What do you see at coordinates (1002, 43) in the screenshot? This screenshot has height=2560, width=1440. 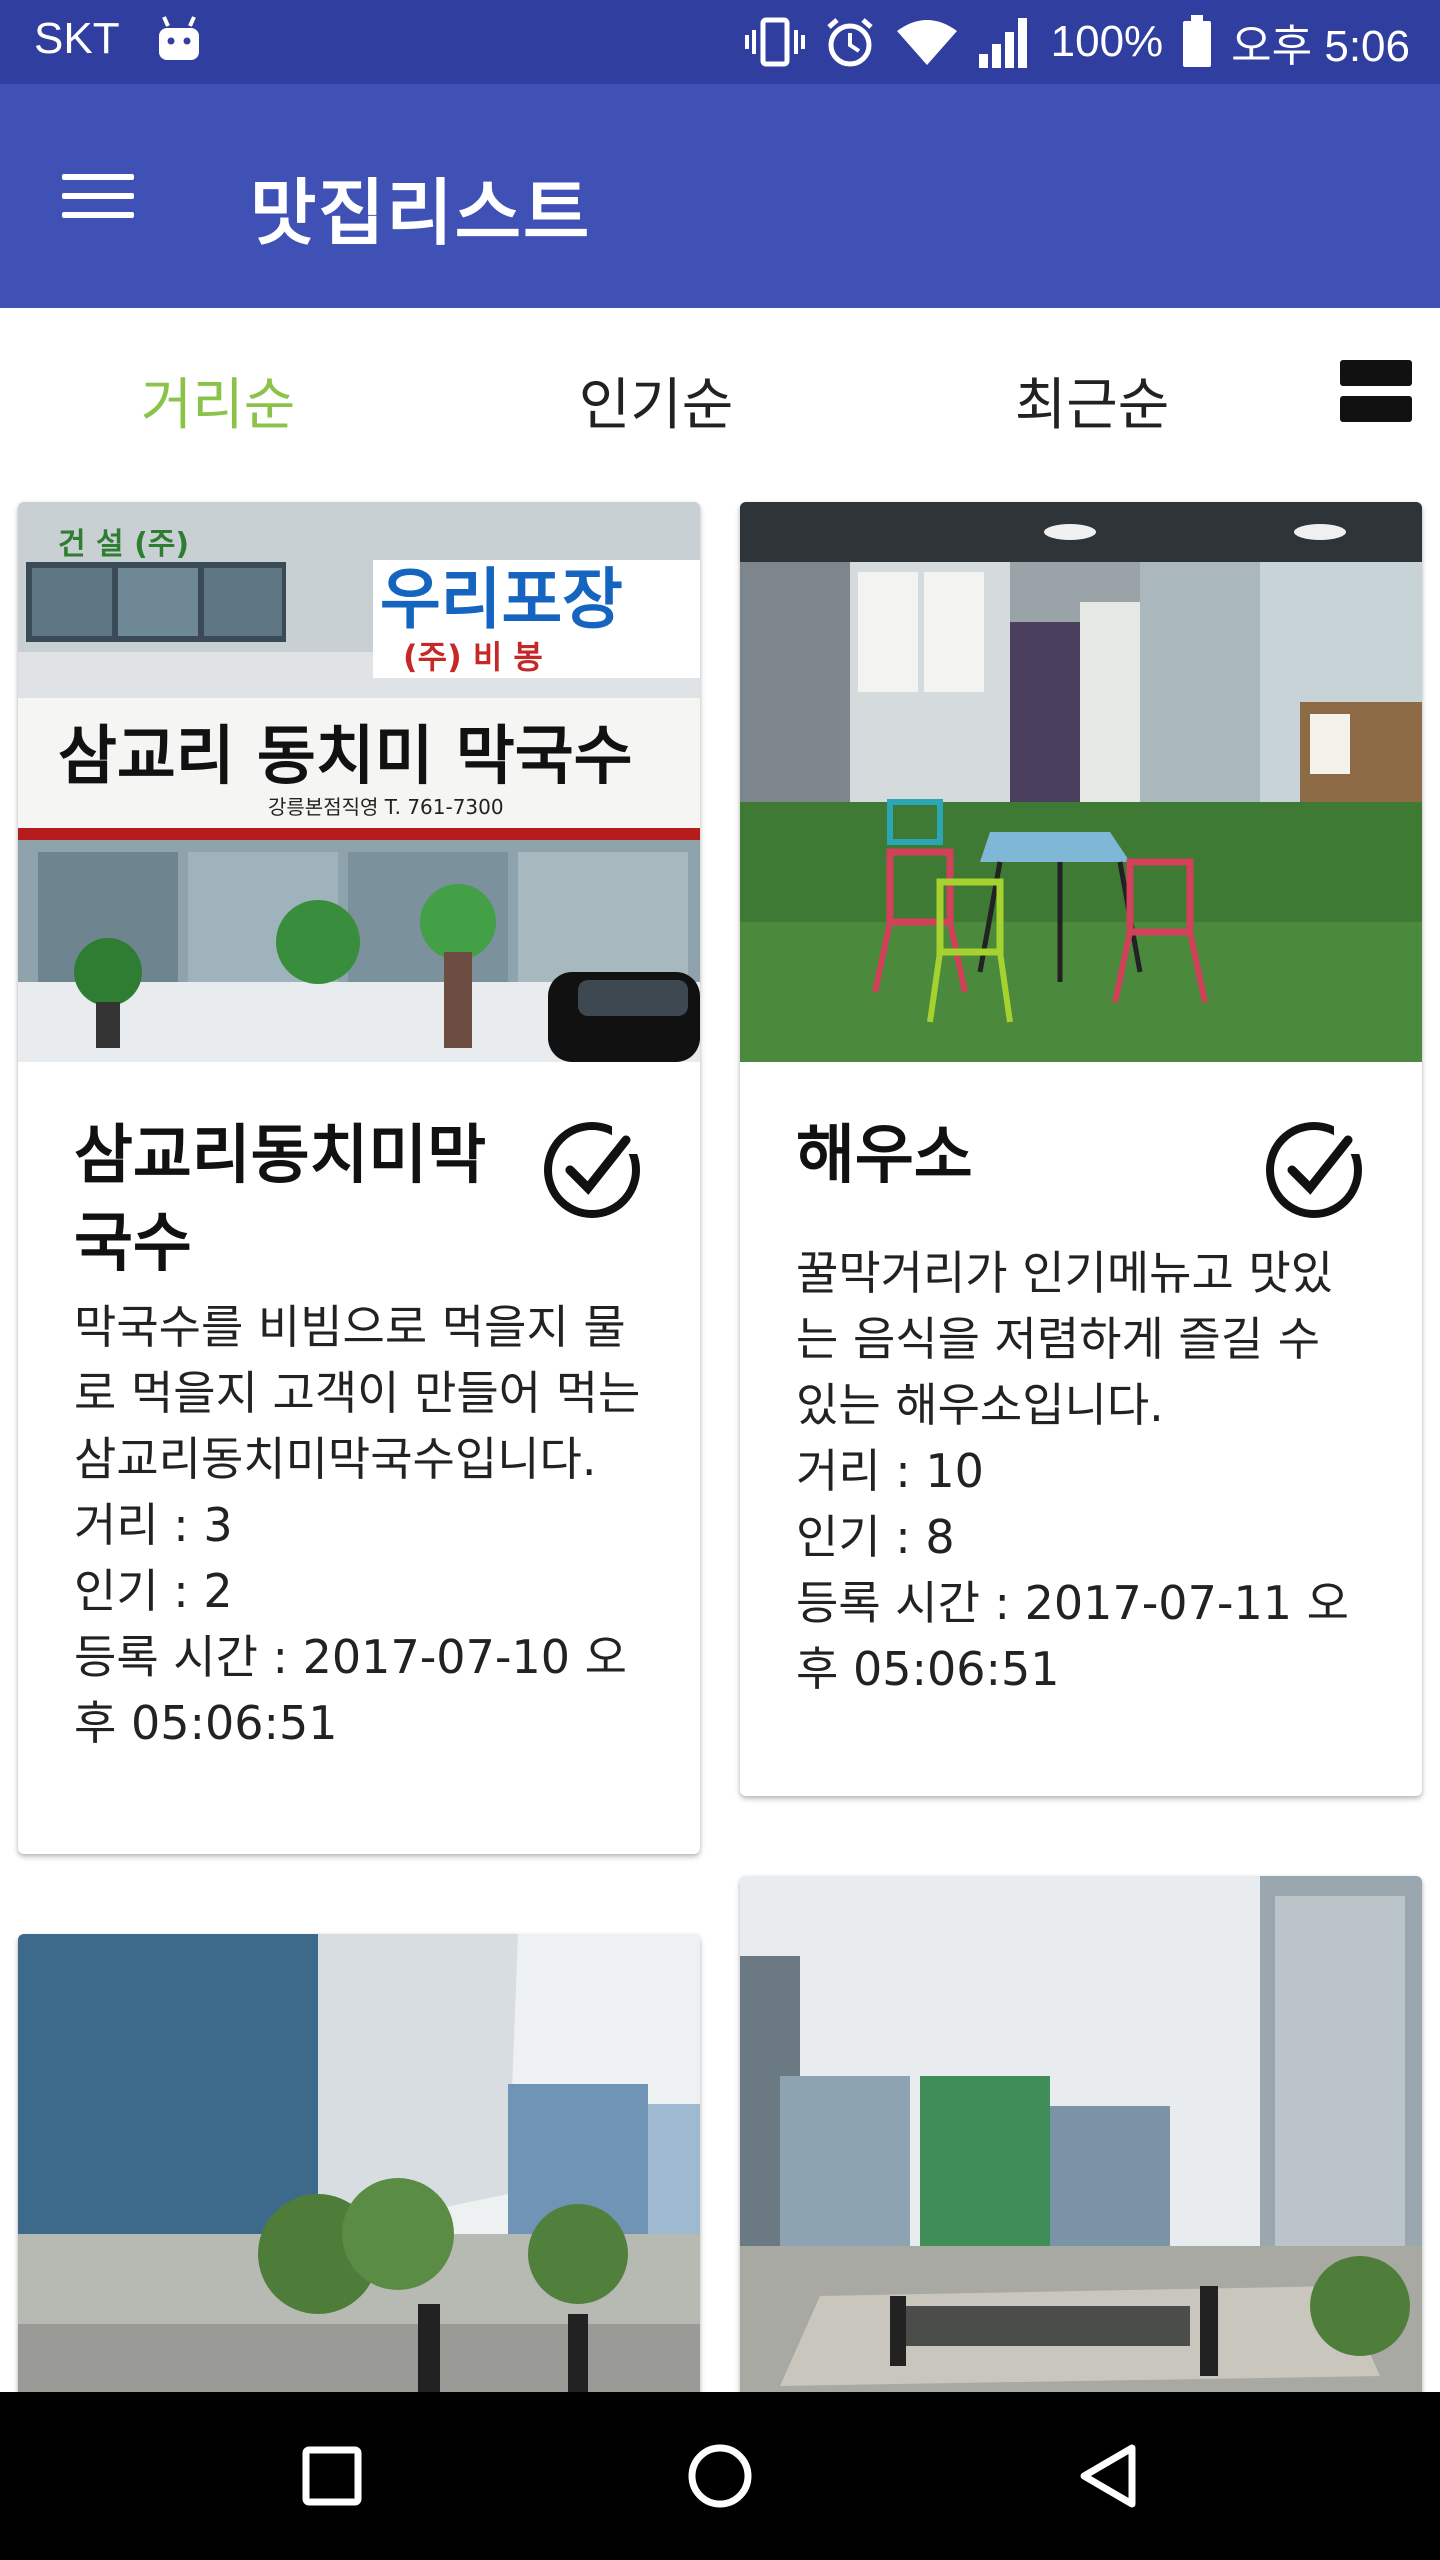 I see `signal-icon` at bounding box center [1002, 43].